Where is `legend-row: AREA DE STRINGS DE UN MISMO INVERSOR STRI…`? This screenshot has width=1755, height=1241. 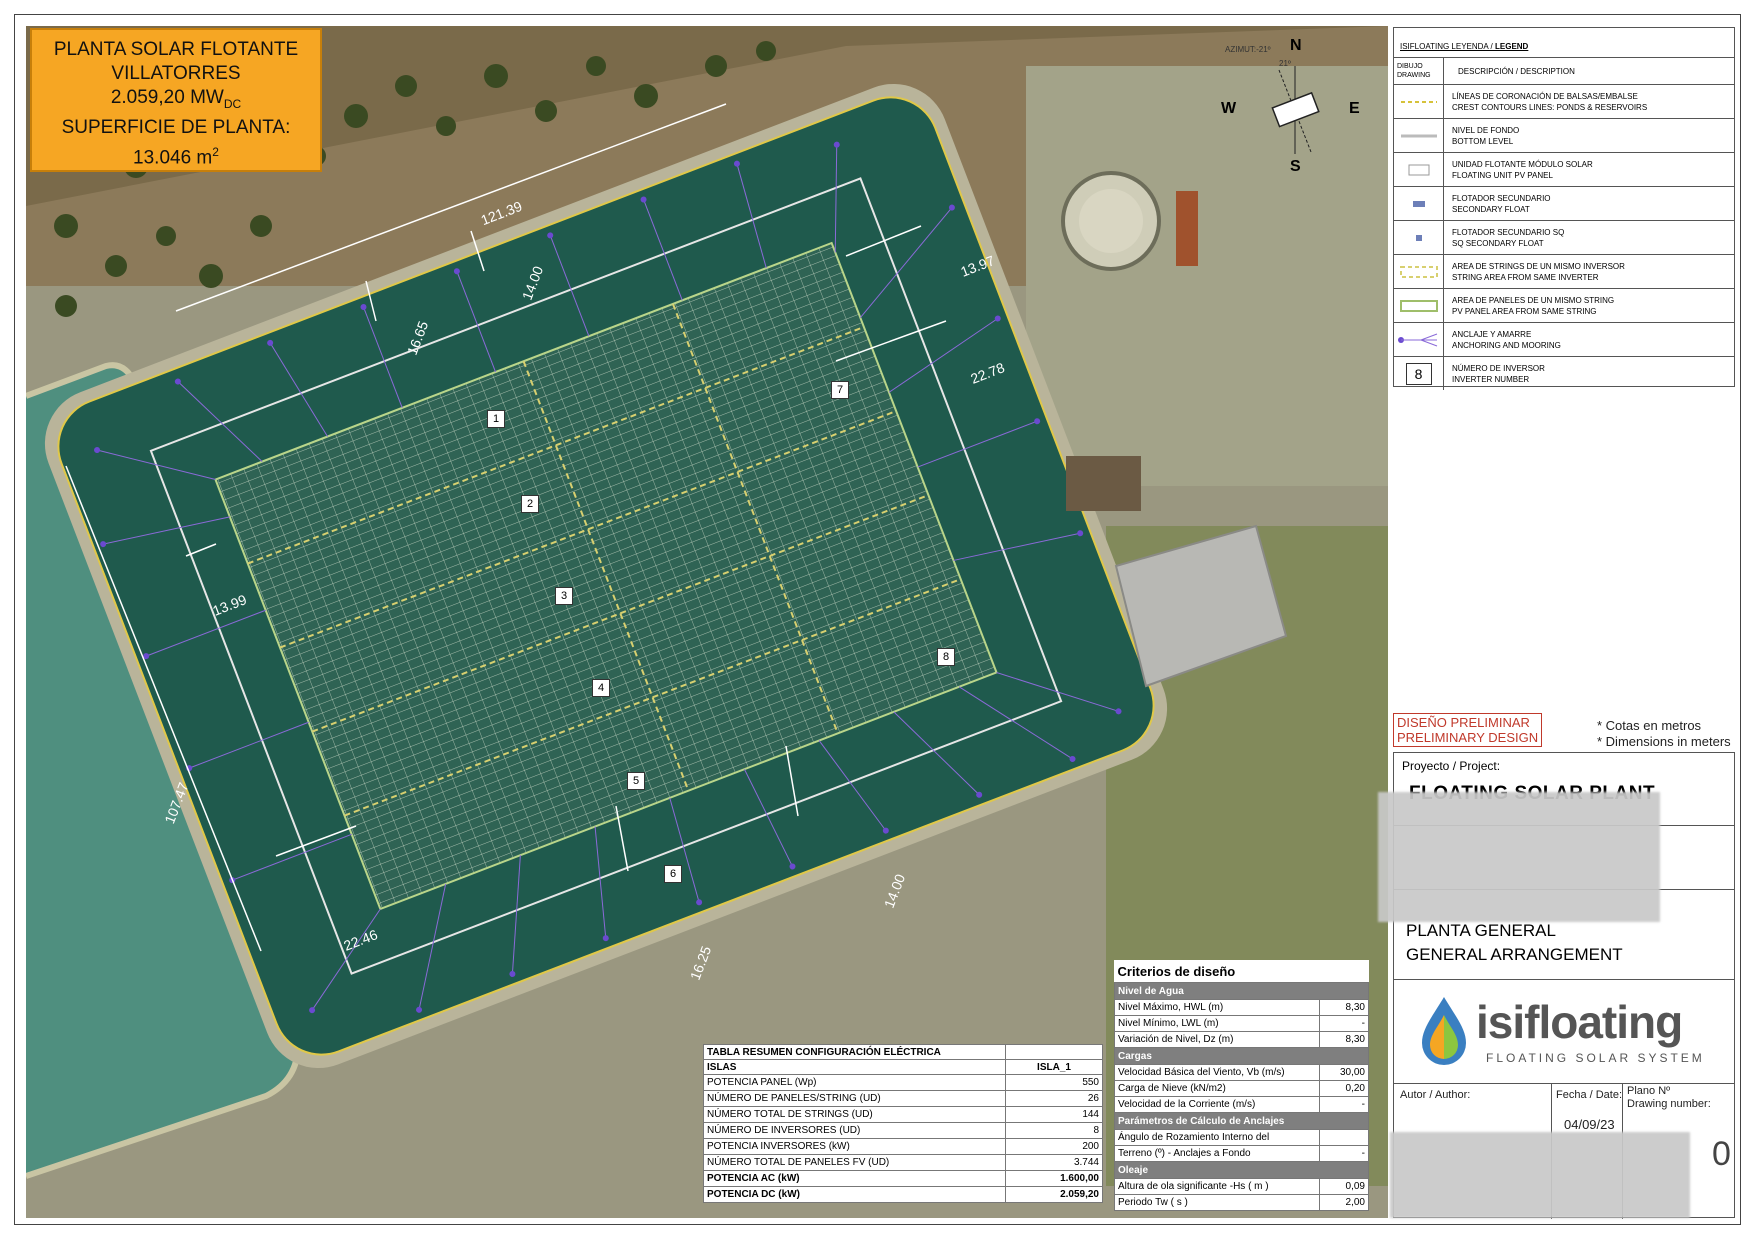
legend-row: AREA DE STRINGS DE UN MISMO INVERSOR STRI… is located at coordinates (1564, 272).